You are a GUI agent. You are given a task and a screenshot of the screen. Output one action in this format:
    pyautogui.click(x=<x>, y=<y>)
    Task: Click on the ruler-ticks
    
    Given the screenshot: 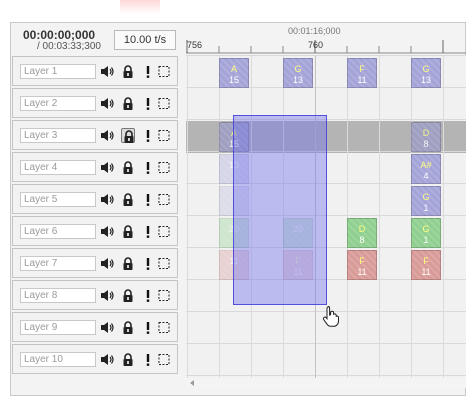 What is the action you would take?
    pyautogui.click(x=326, y=47)
    